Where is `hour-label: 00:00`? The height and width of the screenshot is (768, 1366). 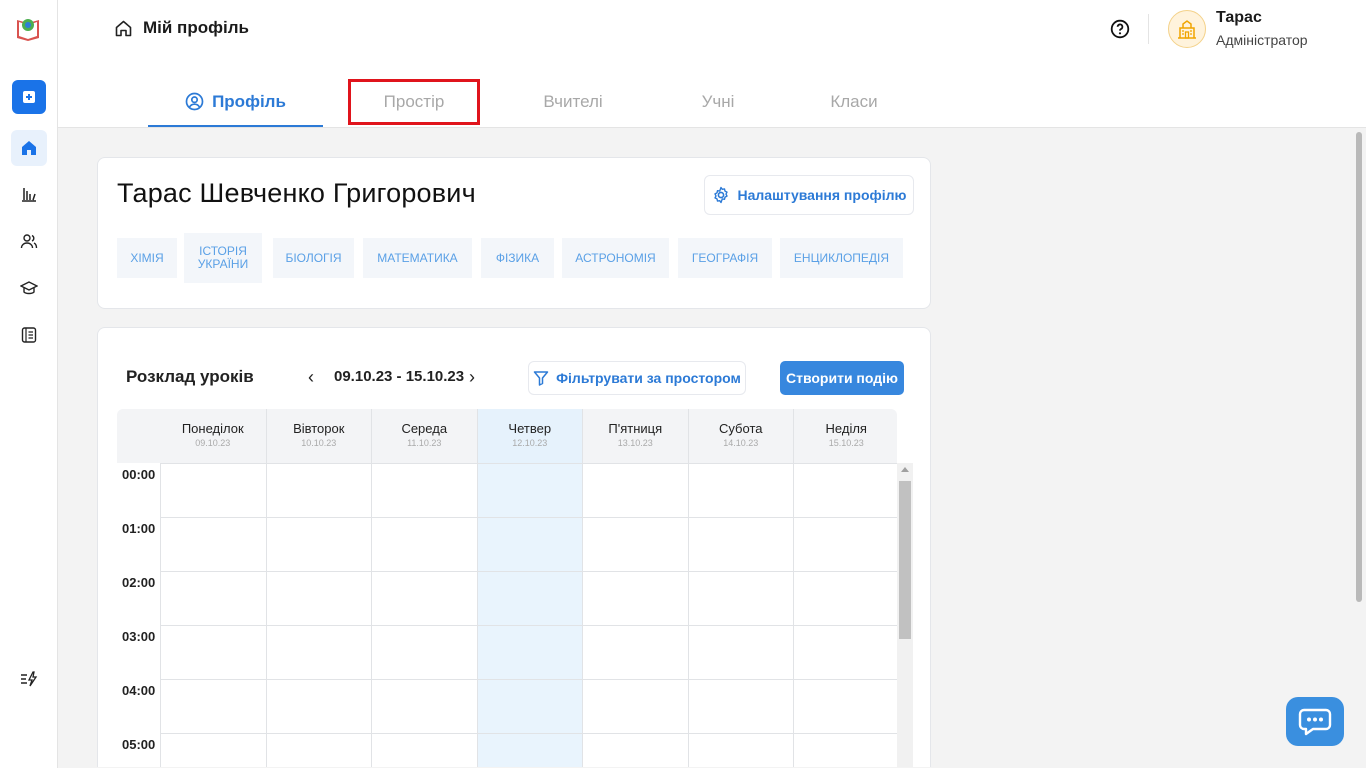
hour-label: 00:00 is located at coordinates (139, 474).